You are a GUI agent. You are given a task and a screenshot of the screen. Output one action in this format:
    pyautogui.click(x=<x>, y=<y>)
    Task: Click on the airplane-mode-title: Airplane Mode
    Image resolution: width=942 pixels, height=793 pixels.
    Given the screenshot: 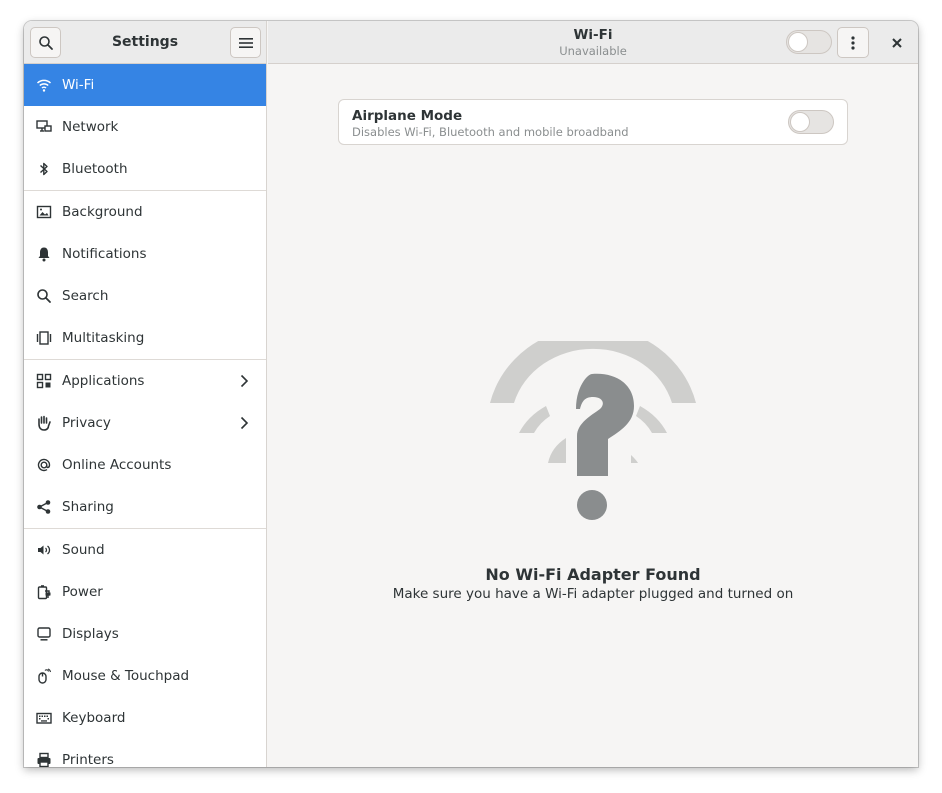 What is the action you would take?
    pyautogui.click(x=407, y=116)
    